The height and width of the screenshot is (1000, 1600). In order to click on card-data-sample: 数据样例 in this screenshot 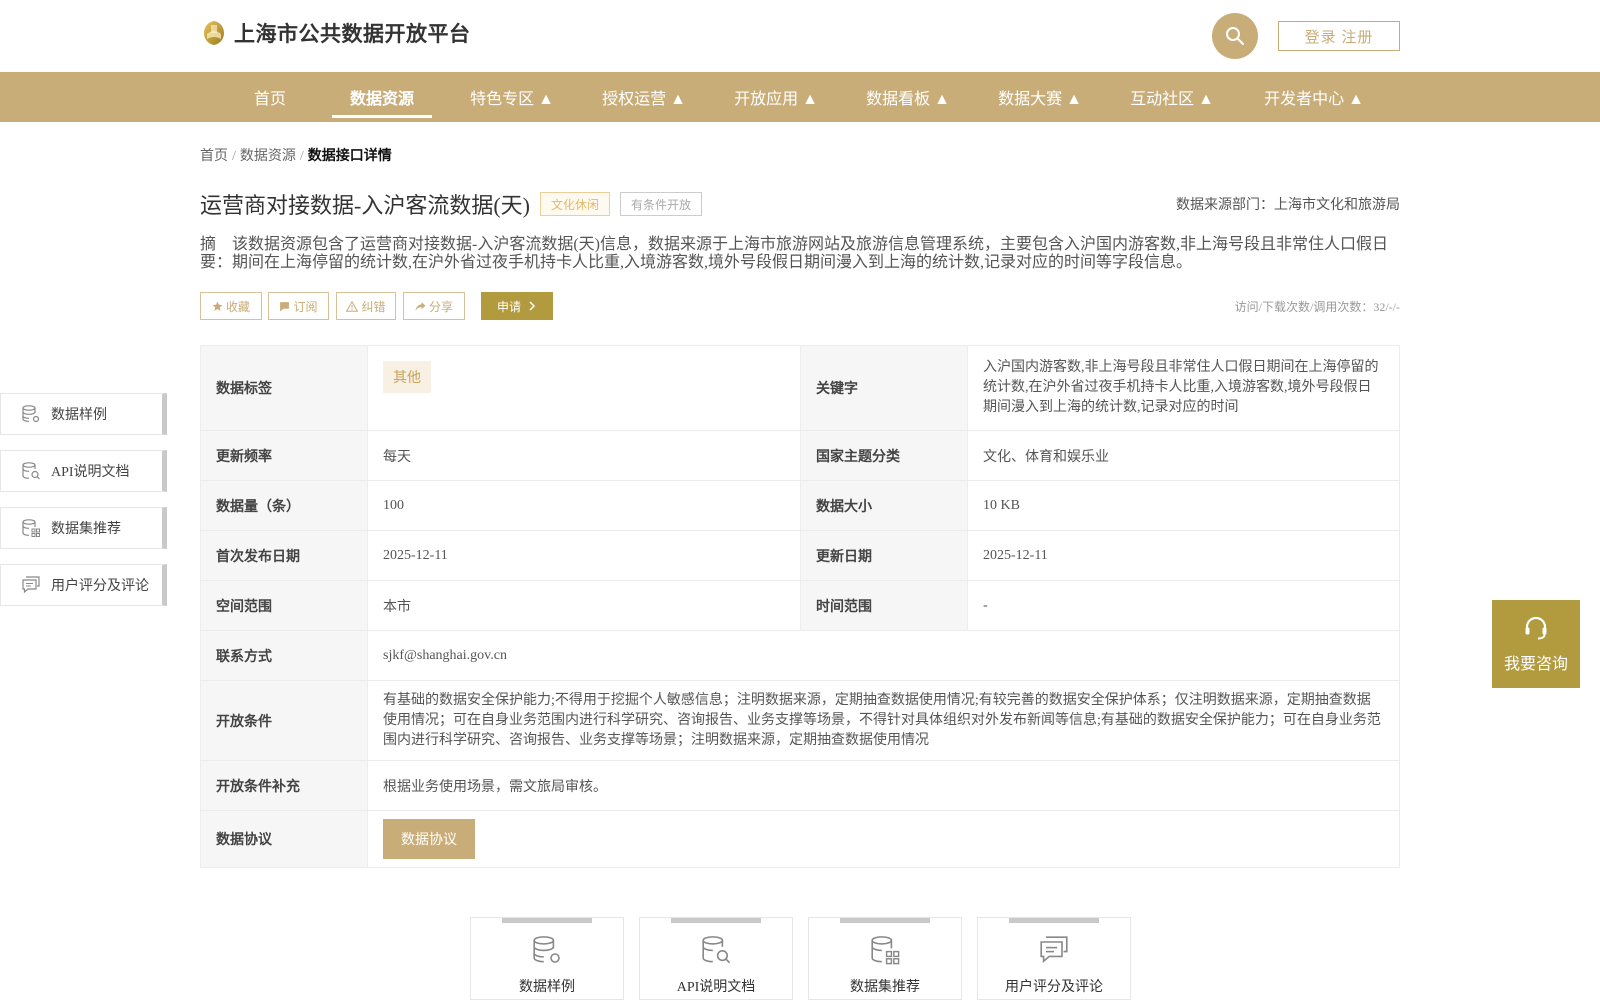, I will do `click(547, 958)`.